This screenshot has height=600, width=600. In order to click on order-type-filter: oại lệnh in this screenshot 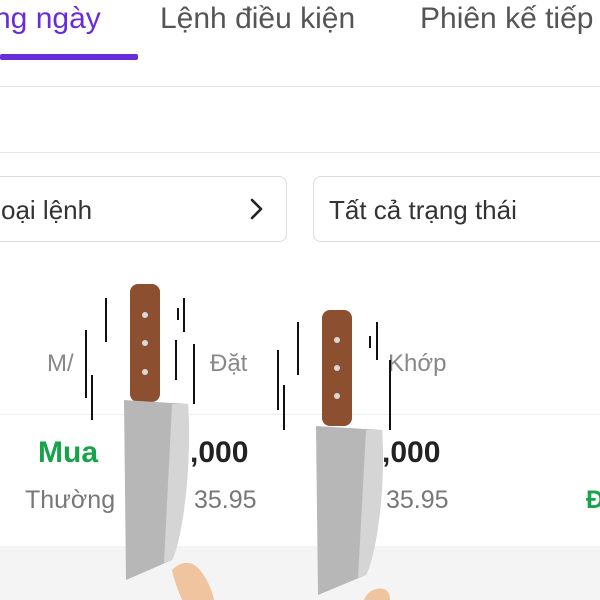, I will do `click(143, 209)`.